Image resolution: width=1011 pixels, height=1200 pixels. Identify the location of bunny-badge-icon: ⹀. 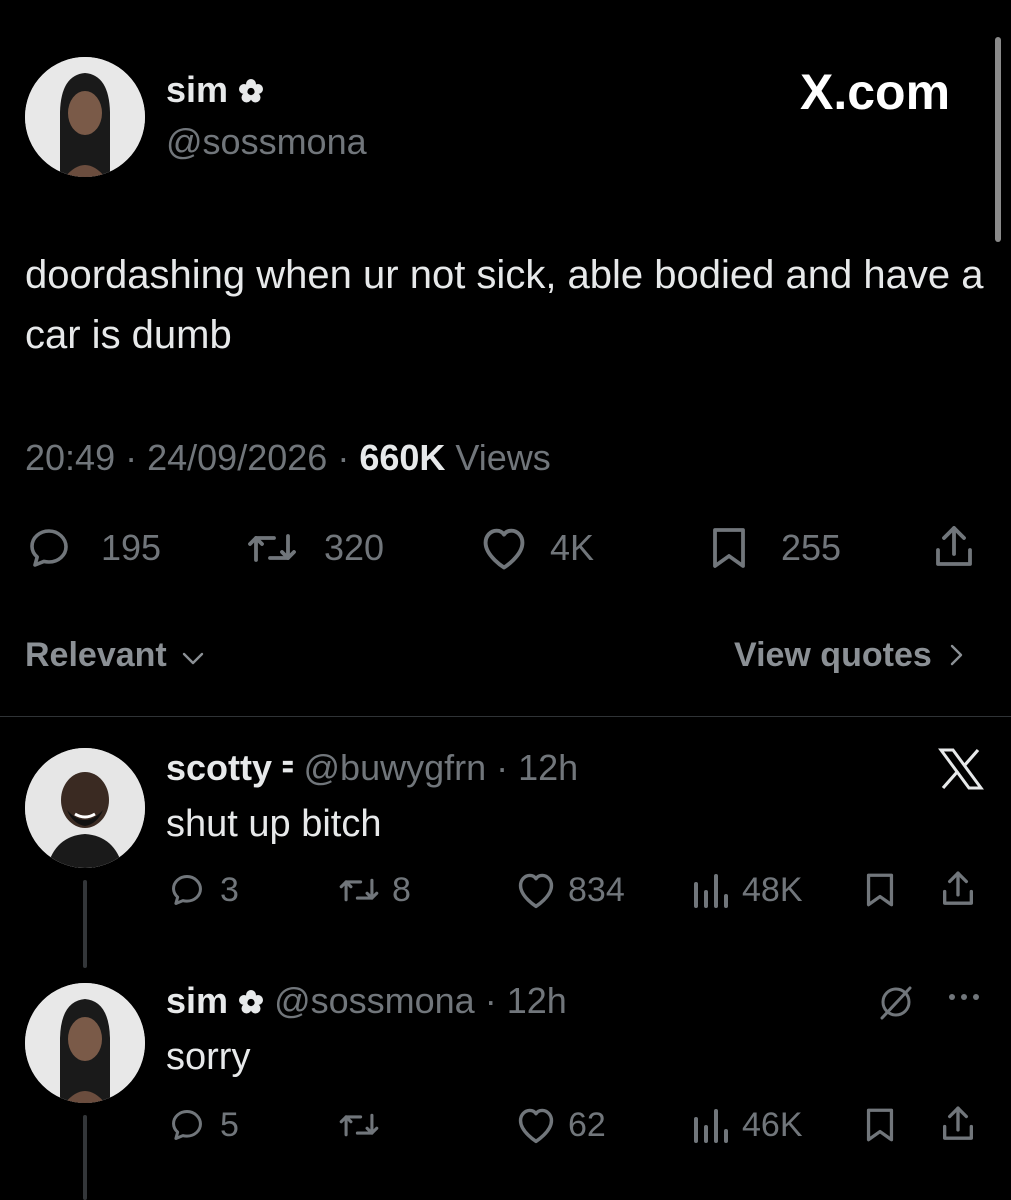
(288, 767).